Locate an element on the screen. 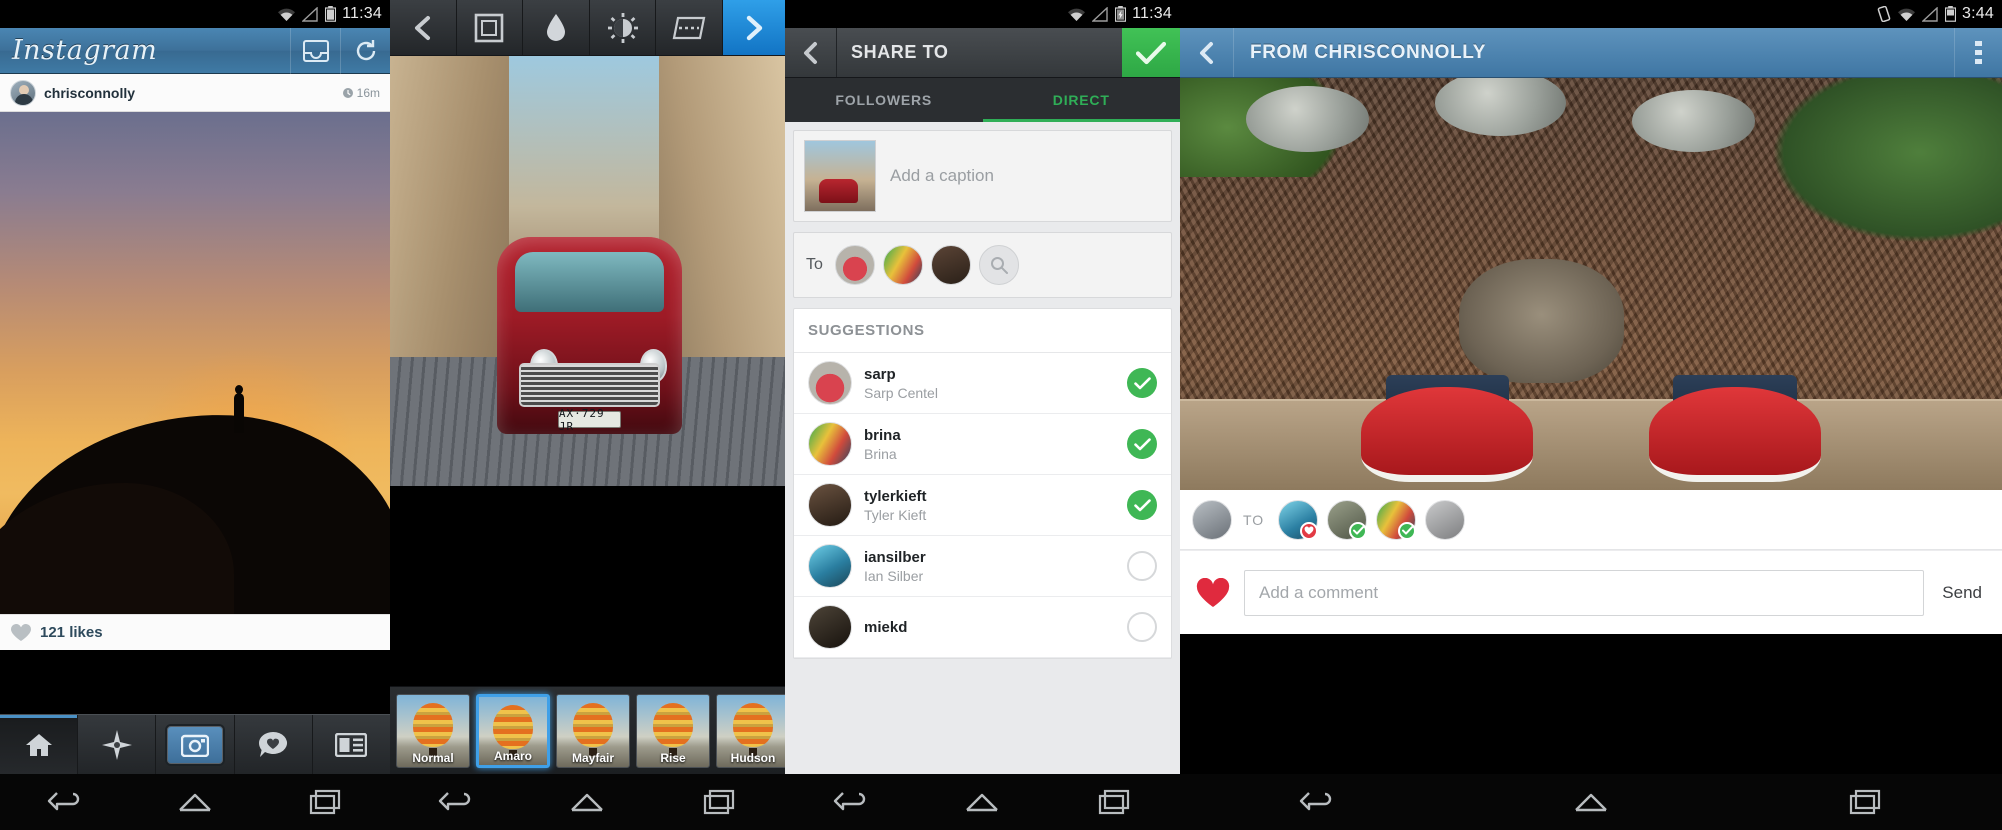 The image size is (2002, 830). confirm-button is located at coordinates (1151, 52).